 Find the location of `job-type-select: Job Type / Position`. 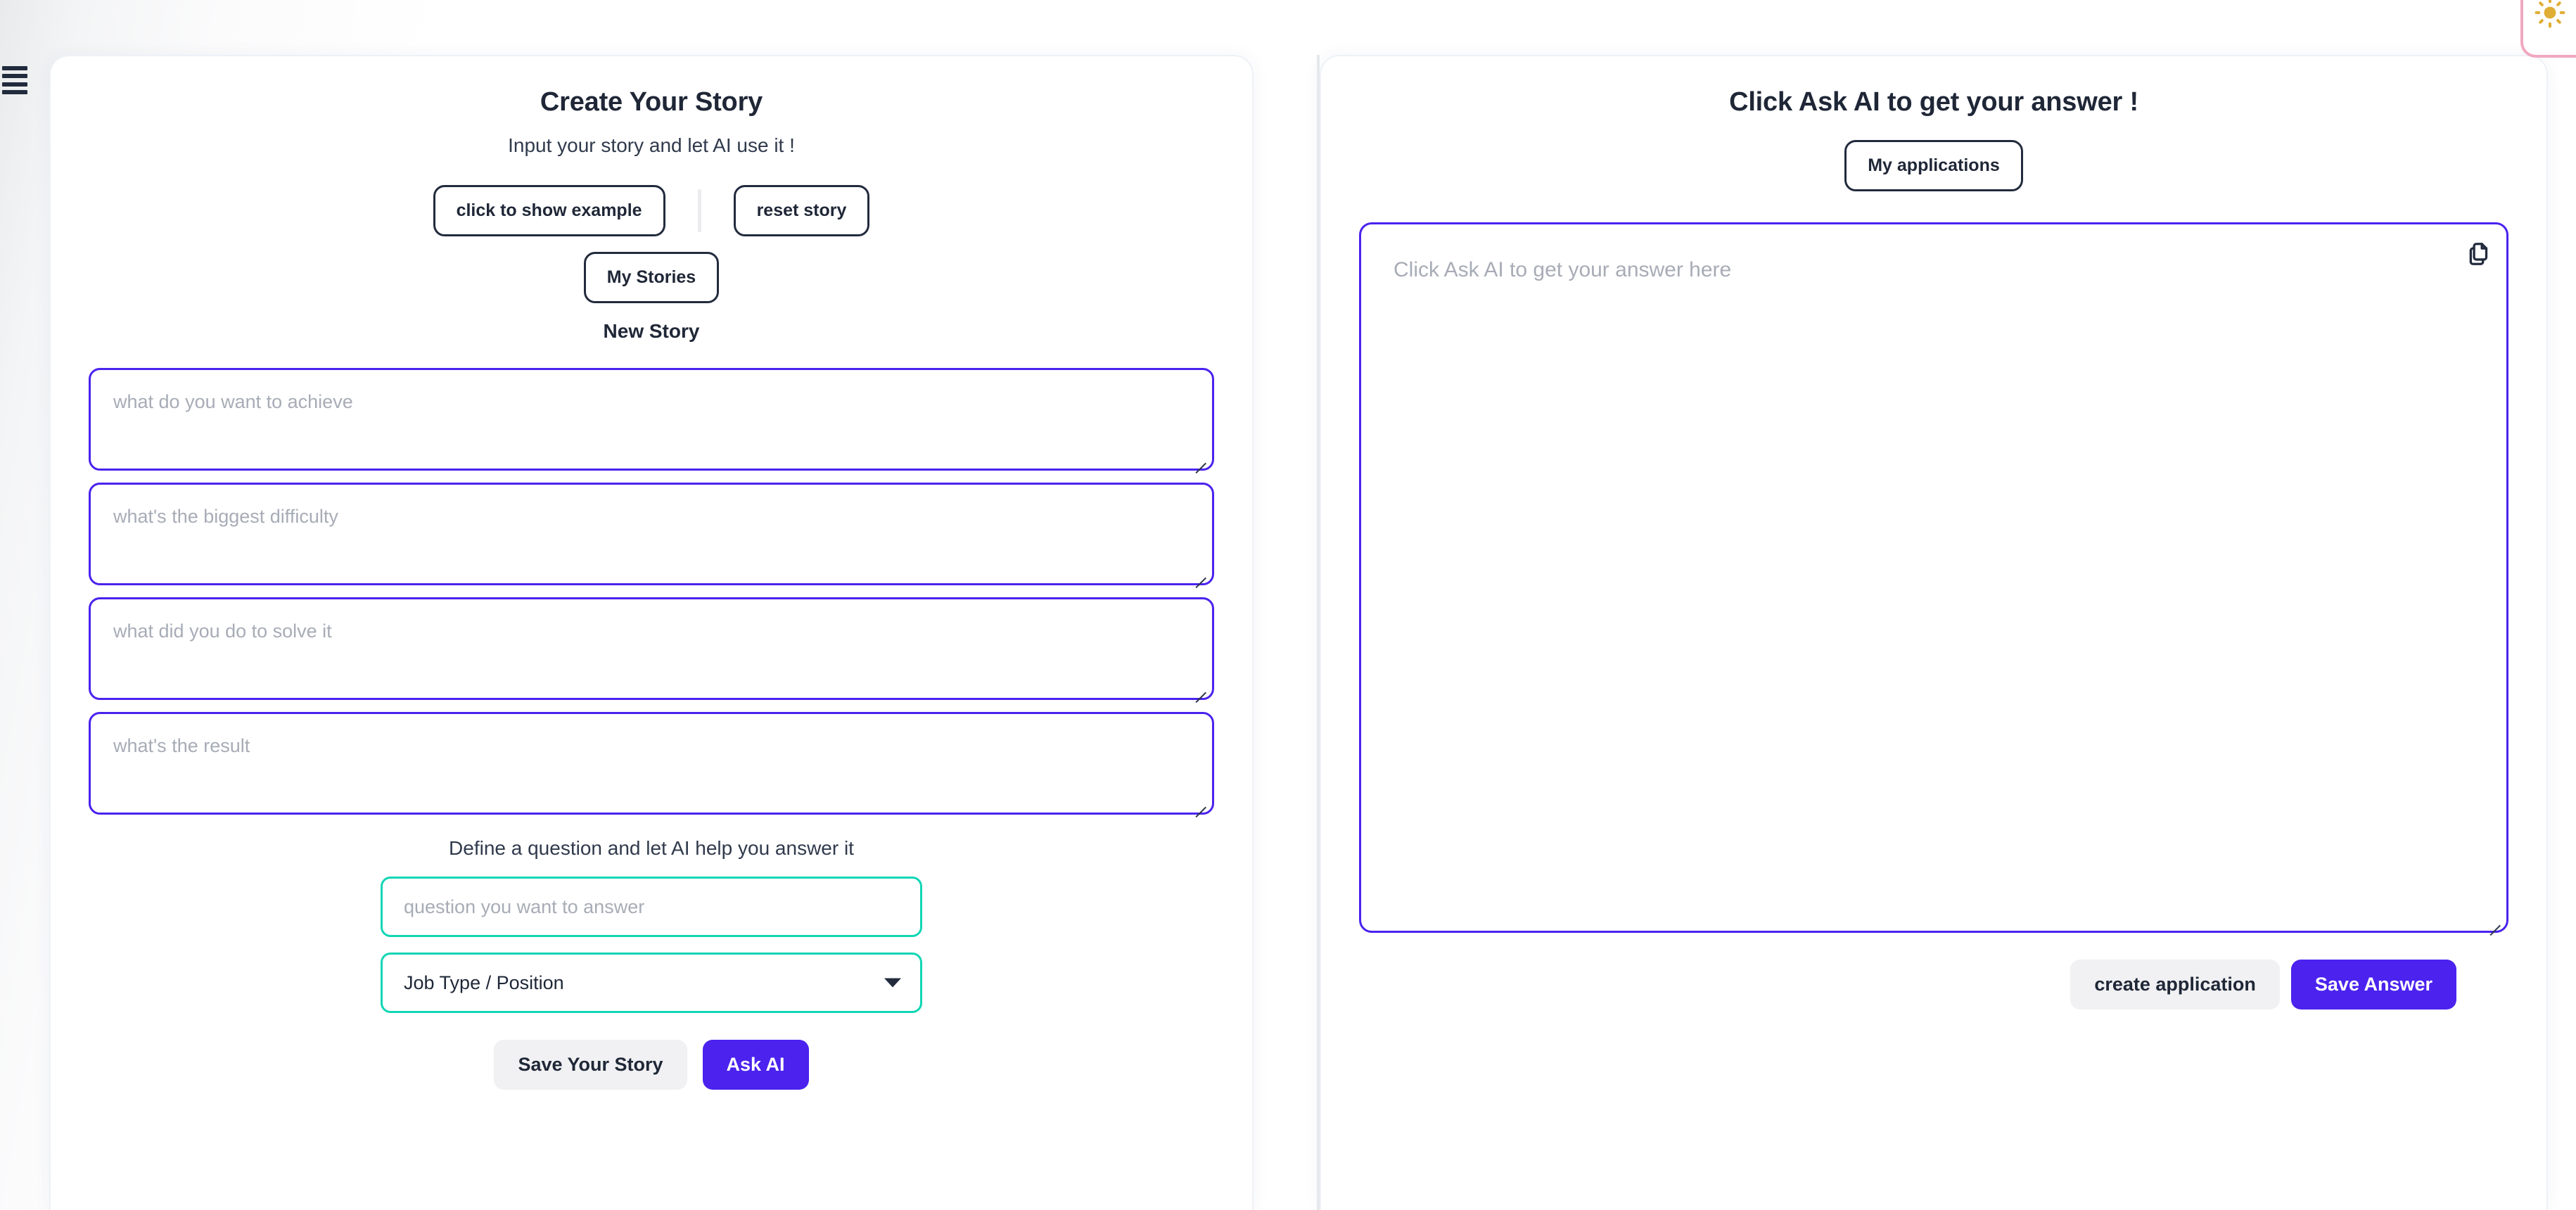

job-type-select: Job Type / Position is located at coordinates (651, 983).